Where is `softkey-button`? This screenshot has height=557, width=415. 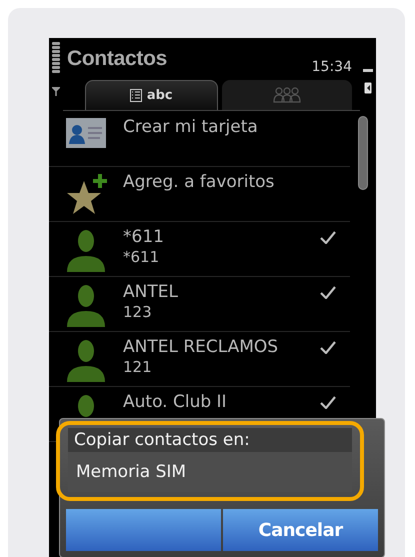 softkey-button is located at coordinates (143, 530).